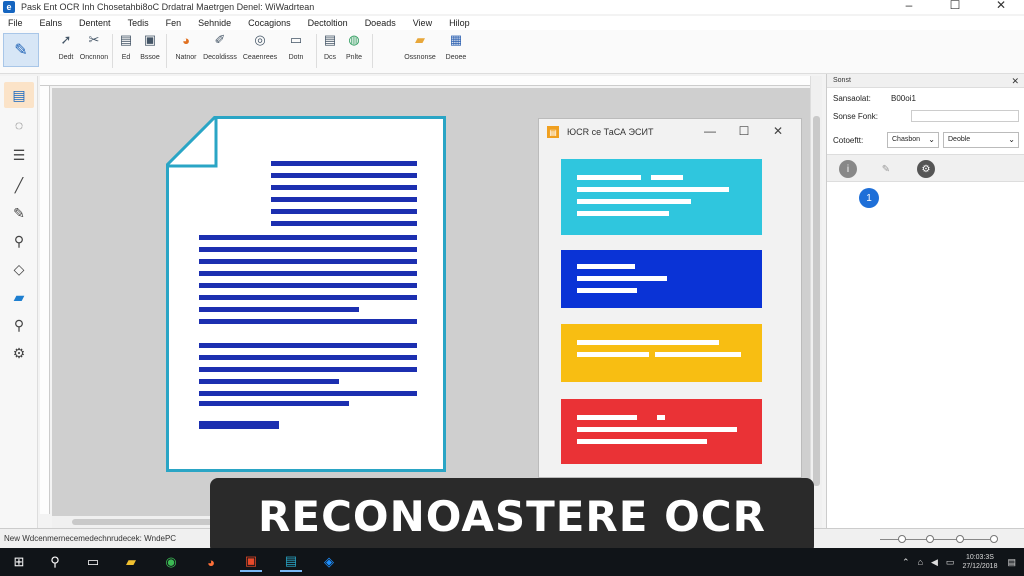 This screenshot has width=1024, height=576. I want to click on zoom-handle, so click(994, 539).